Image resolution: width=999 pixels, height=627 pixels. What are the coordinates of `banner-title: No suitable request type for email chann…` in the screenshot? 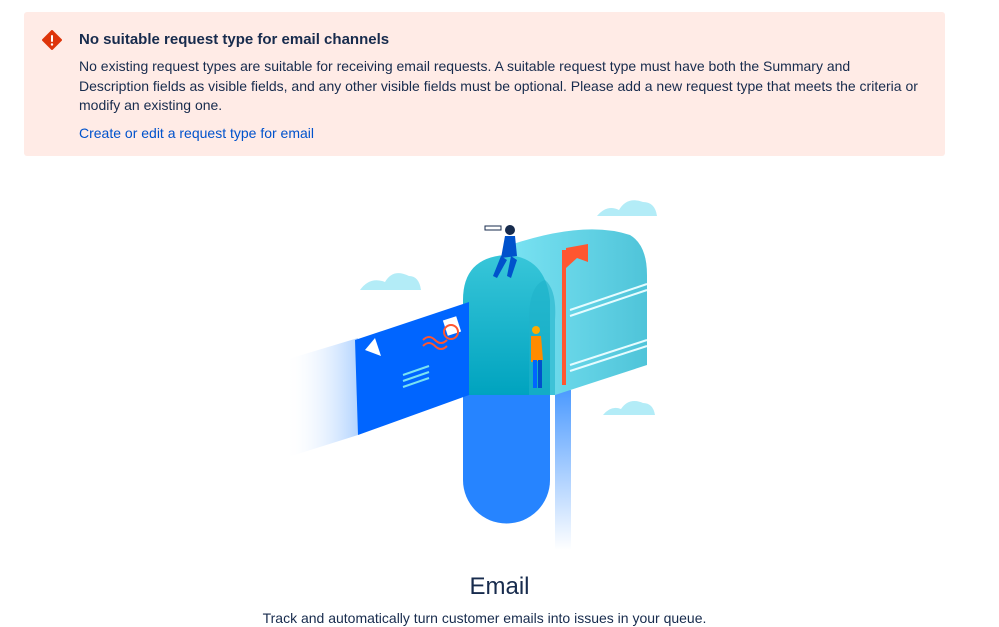 It's located at (234, 39).